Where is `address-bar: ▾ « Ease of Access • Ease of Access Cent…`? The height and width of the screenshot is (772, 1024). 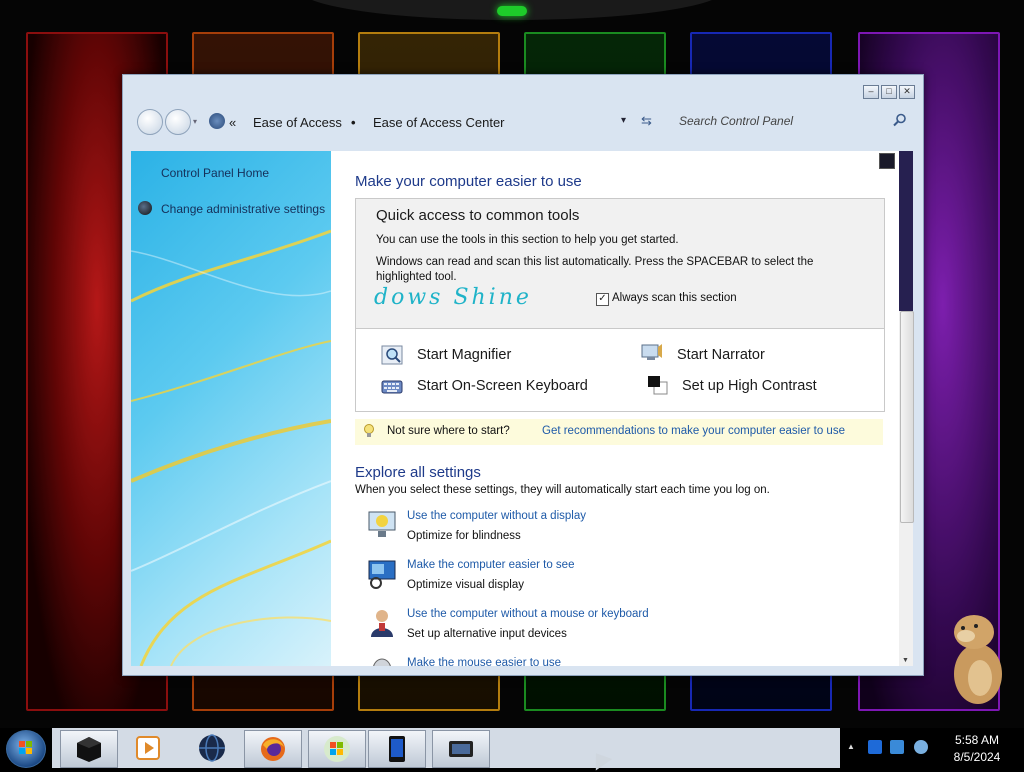 address-bar: ▾ « Ease of Access • Ease of Access Cent… is located at coordinates (523, 123).